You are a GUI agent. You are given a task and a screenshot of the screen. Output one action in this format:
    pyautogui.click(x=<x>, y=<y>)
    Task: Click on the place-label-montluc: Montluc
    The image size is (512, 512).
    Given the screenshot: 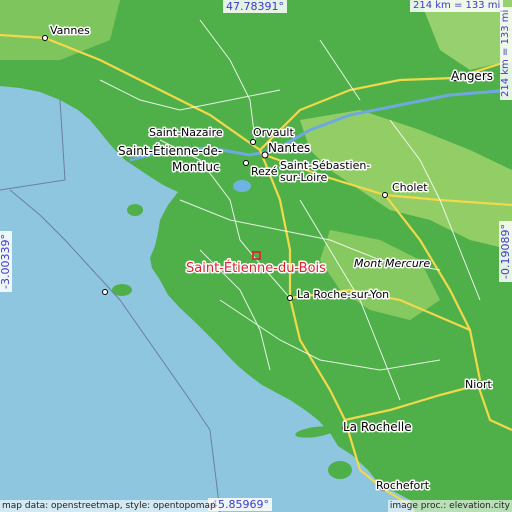 What is the action you would take?
    pyautogui.click(x=196, y=167)
    